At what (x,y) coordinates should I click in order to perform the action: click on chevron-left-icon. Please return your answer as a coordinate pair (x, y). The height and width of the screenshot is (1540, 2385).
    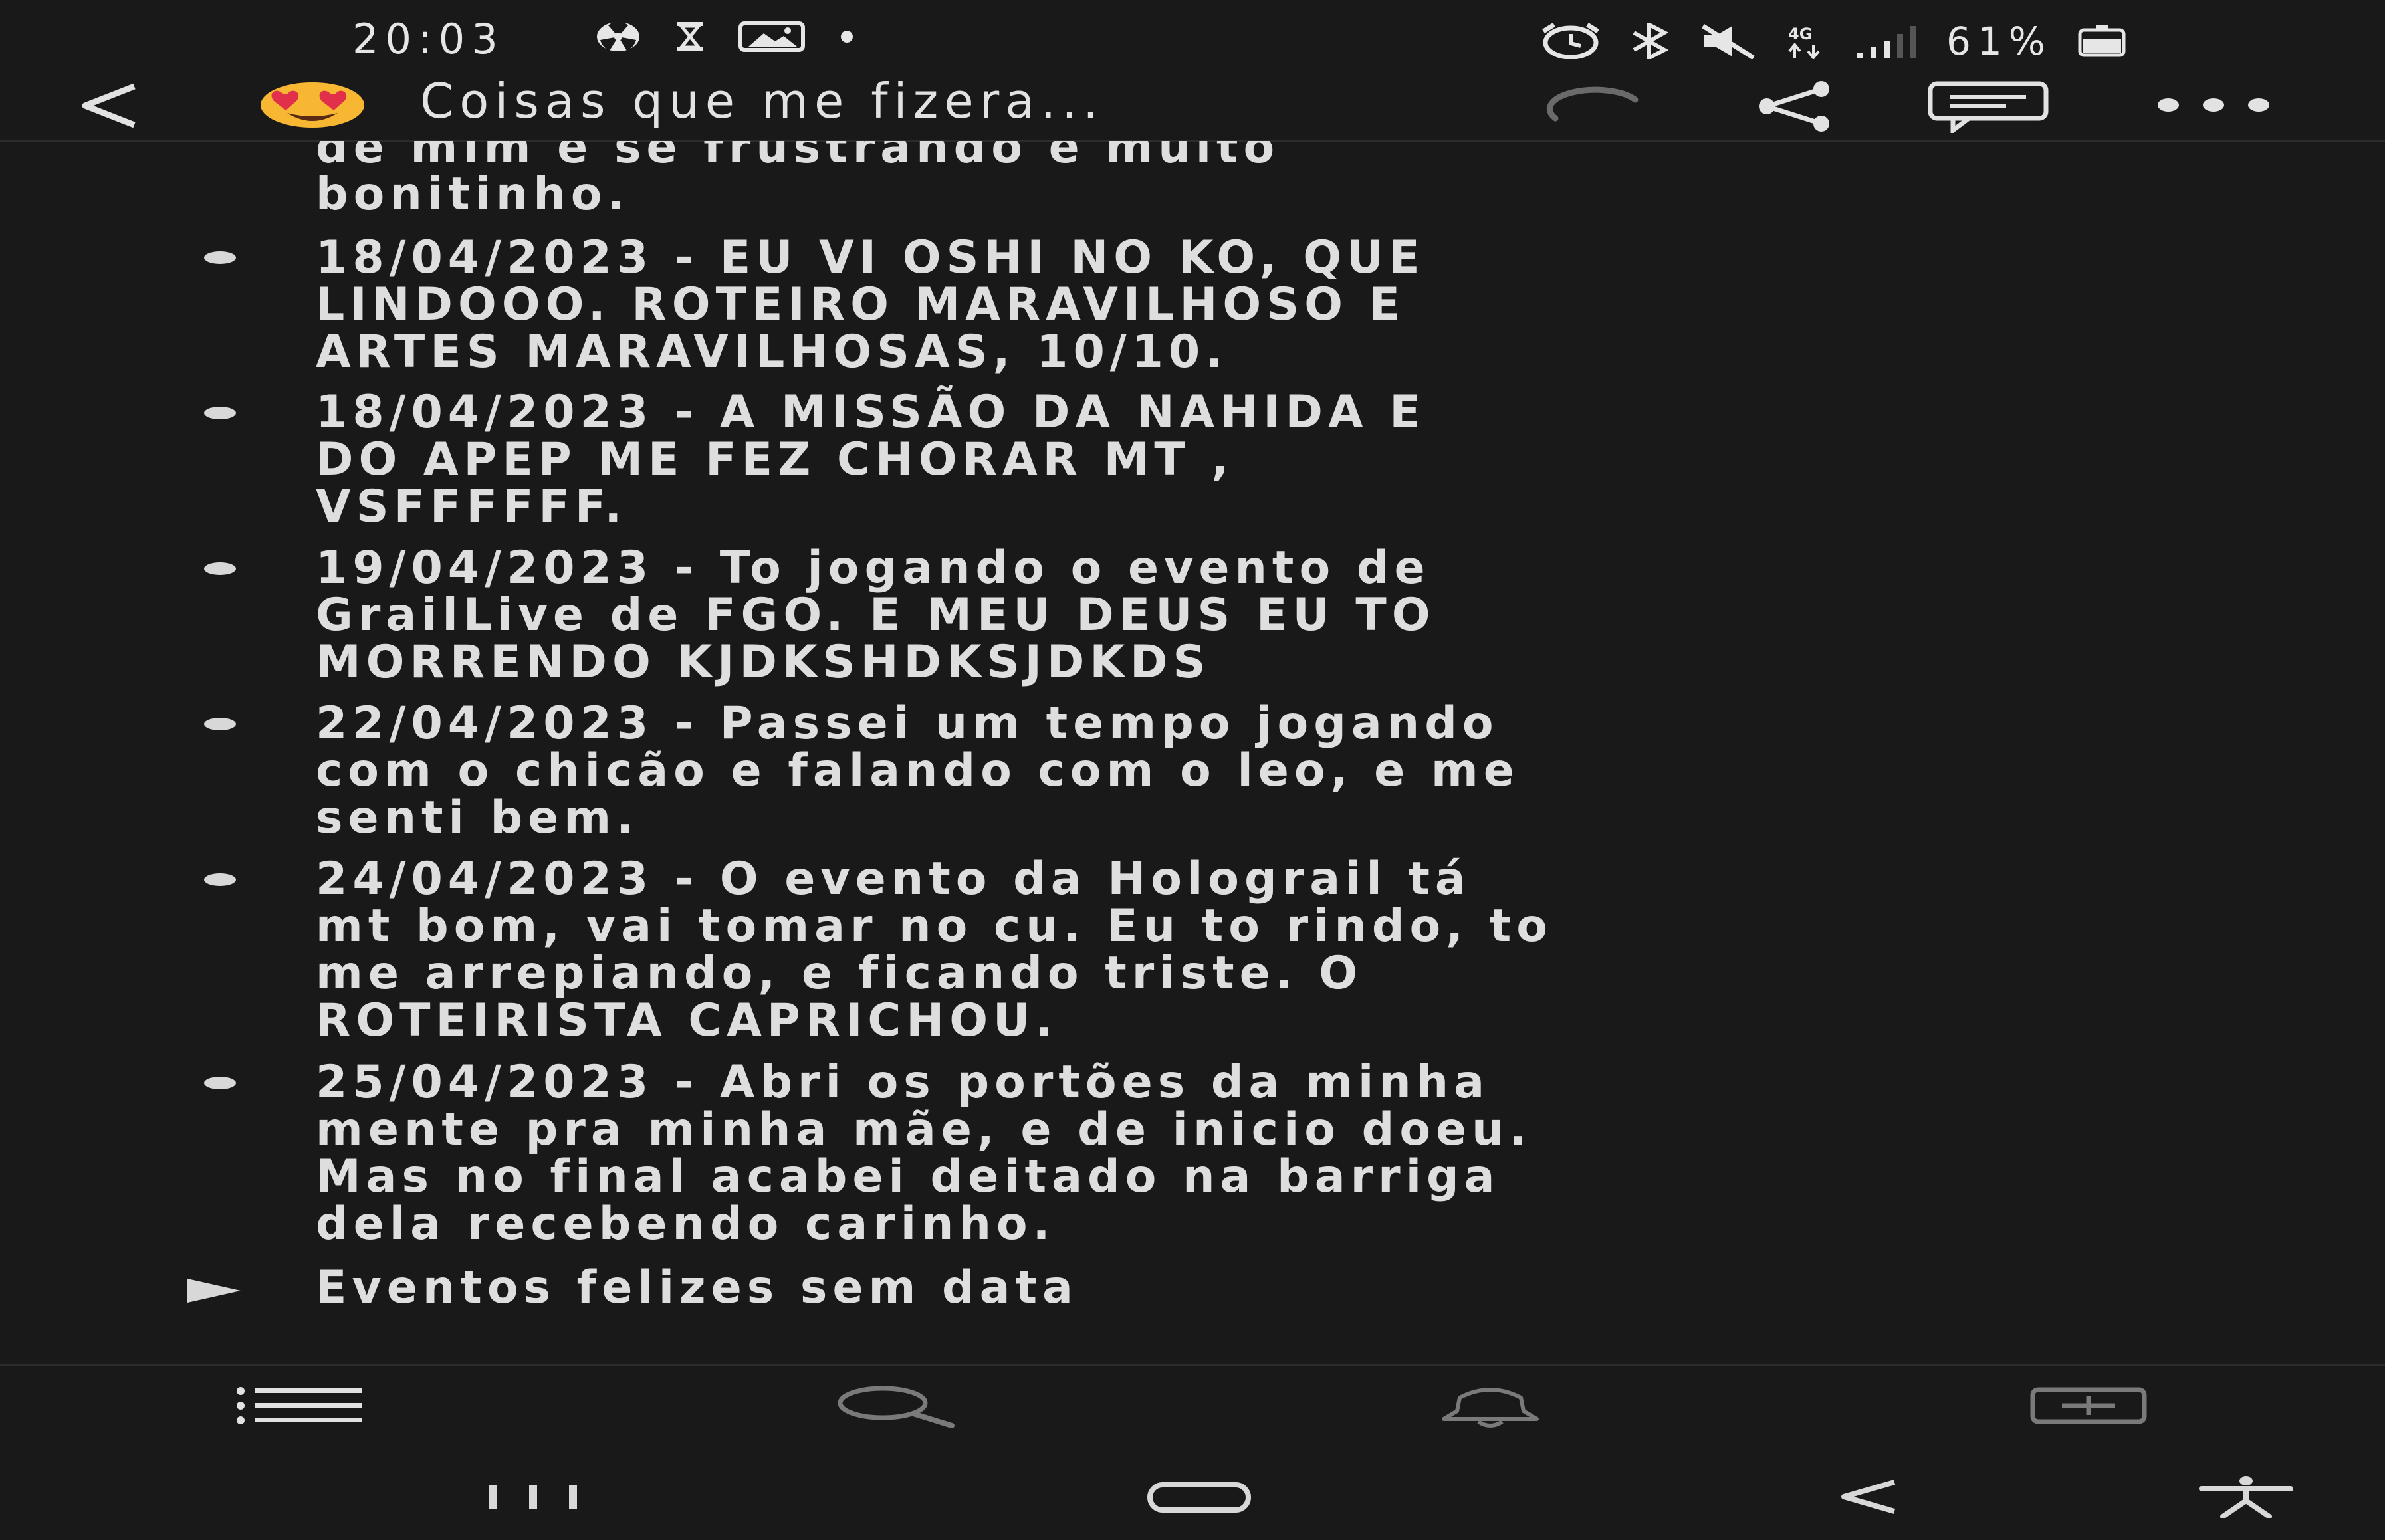
    Looking at the image, I should click on (109, 106).